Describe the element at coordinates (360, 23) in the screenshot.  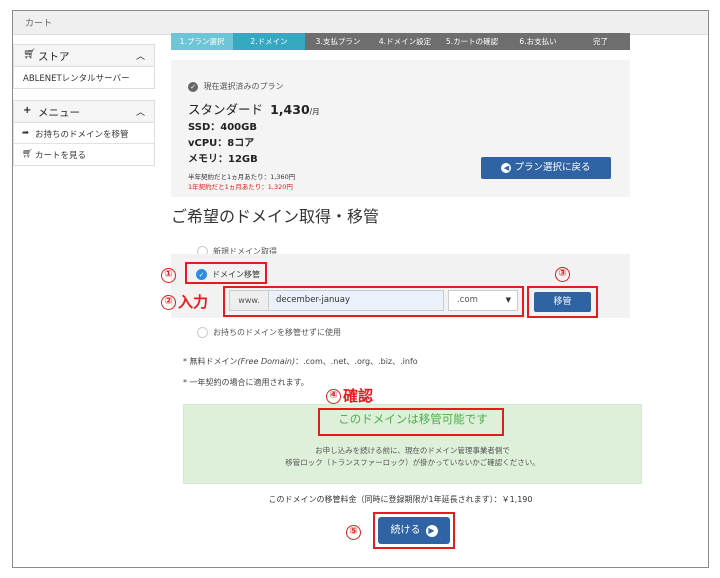
I see `title-bar: カート` at that location.